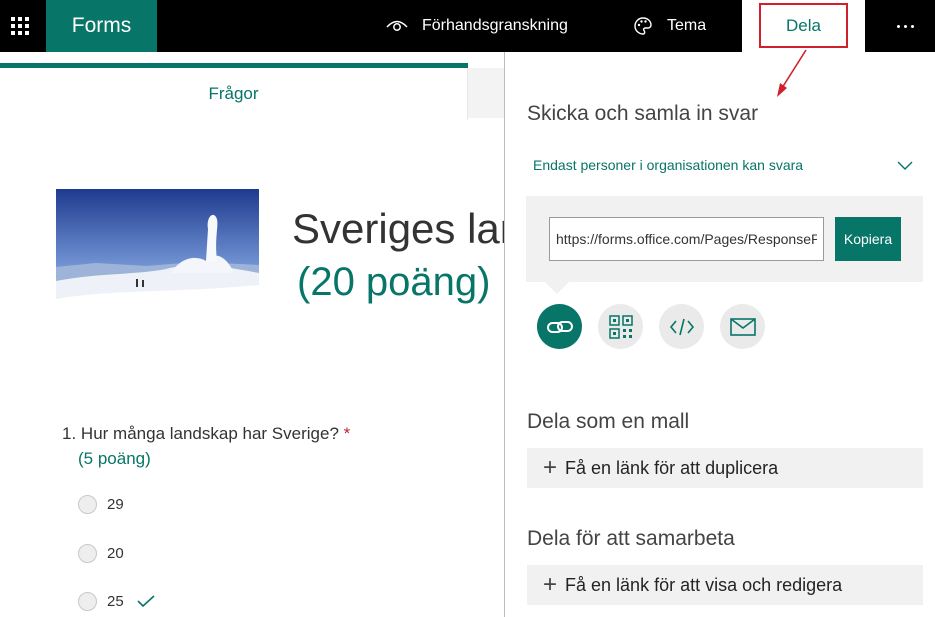 This screenshot has height=617, width=935. Describe the element at coordinates (898, 26) in the screenshot. I see `ellipsis-icon` at that location.